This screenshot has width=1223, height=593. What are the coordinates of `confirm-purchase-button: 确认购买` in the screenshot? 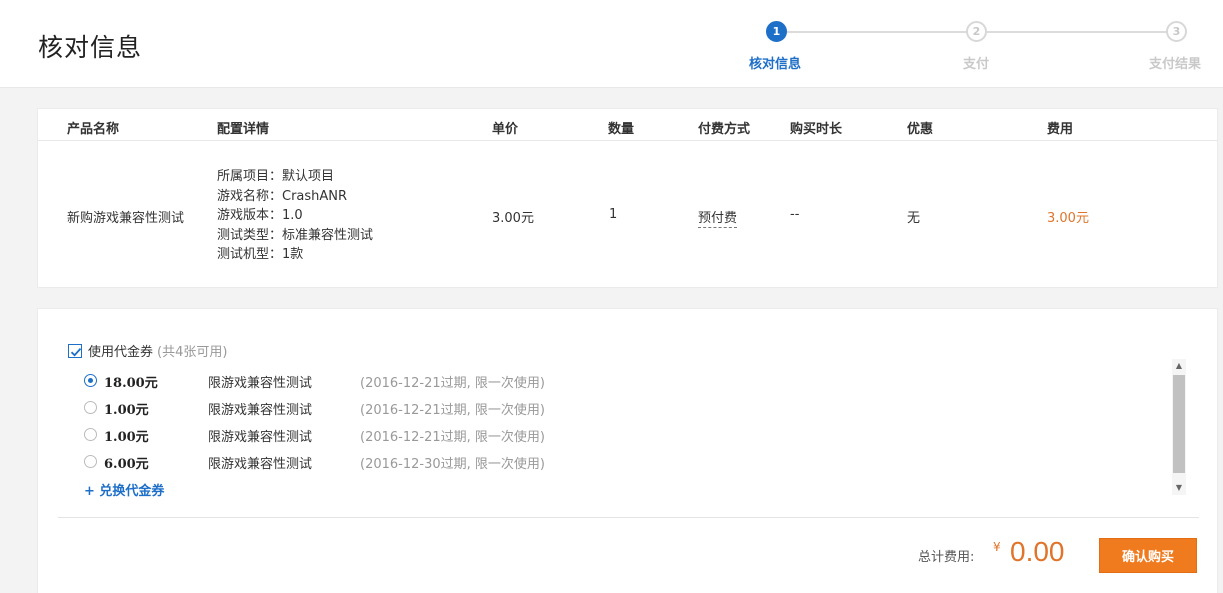 It's located at (1148, 555).